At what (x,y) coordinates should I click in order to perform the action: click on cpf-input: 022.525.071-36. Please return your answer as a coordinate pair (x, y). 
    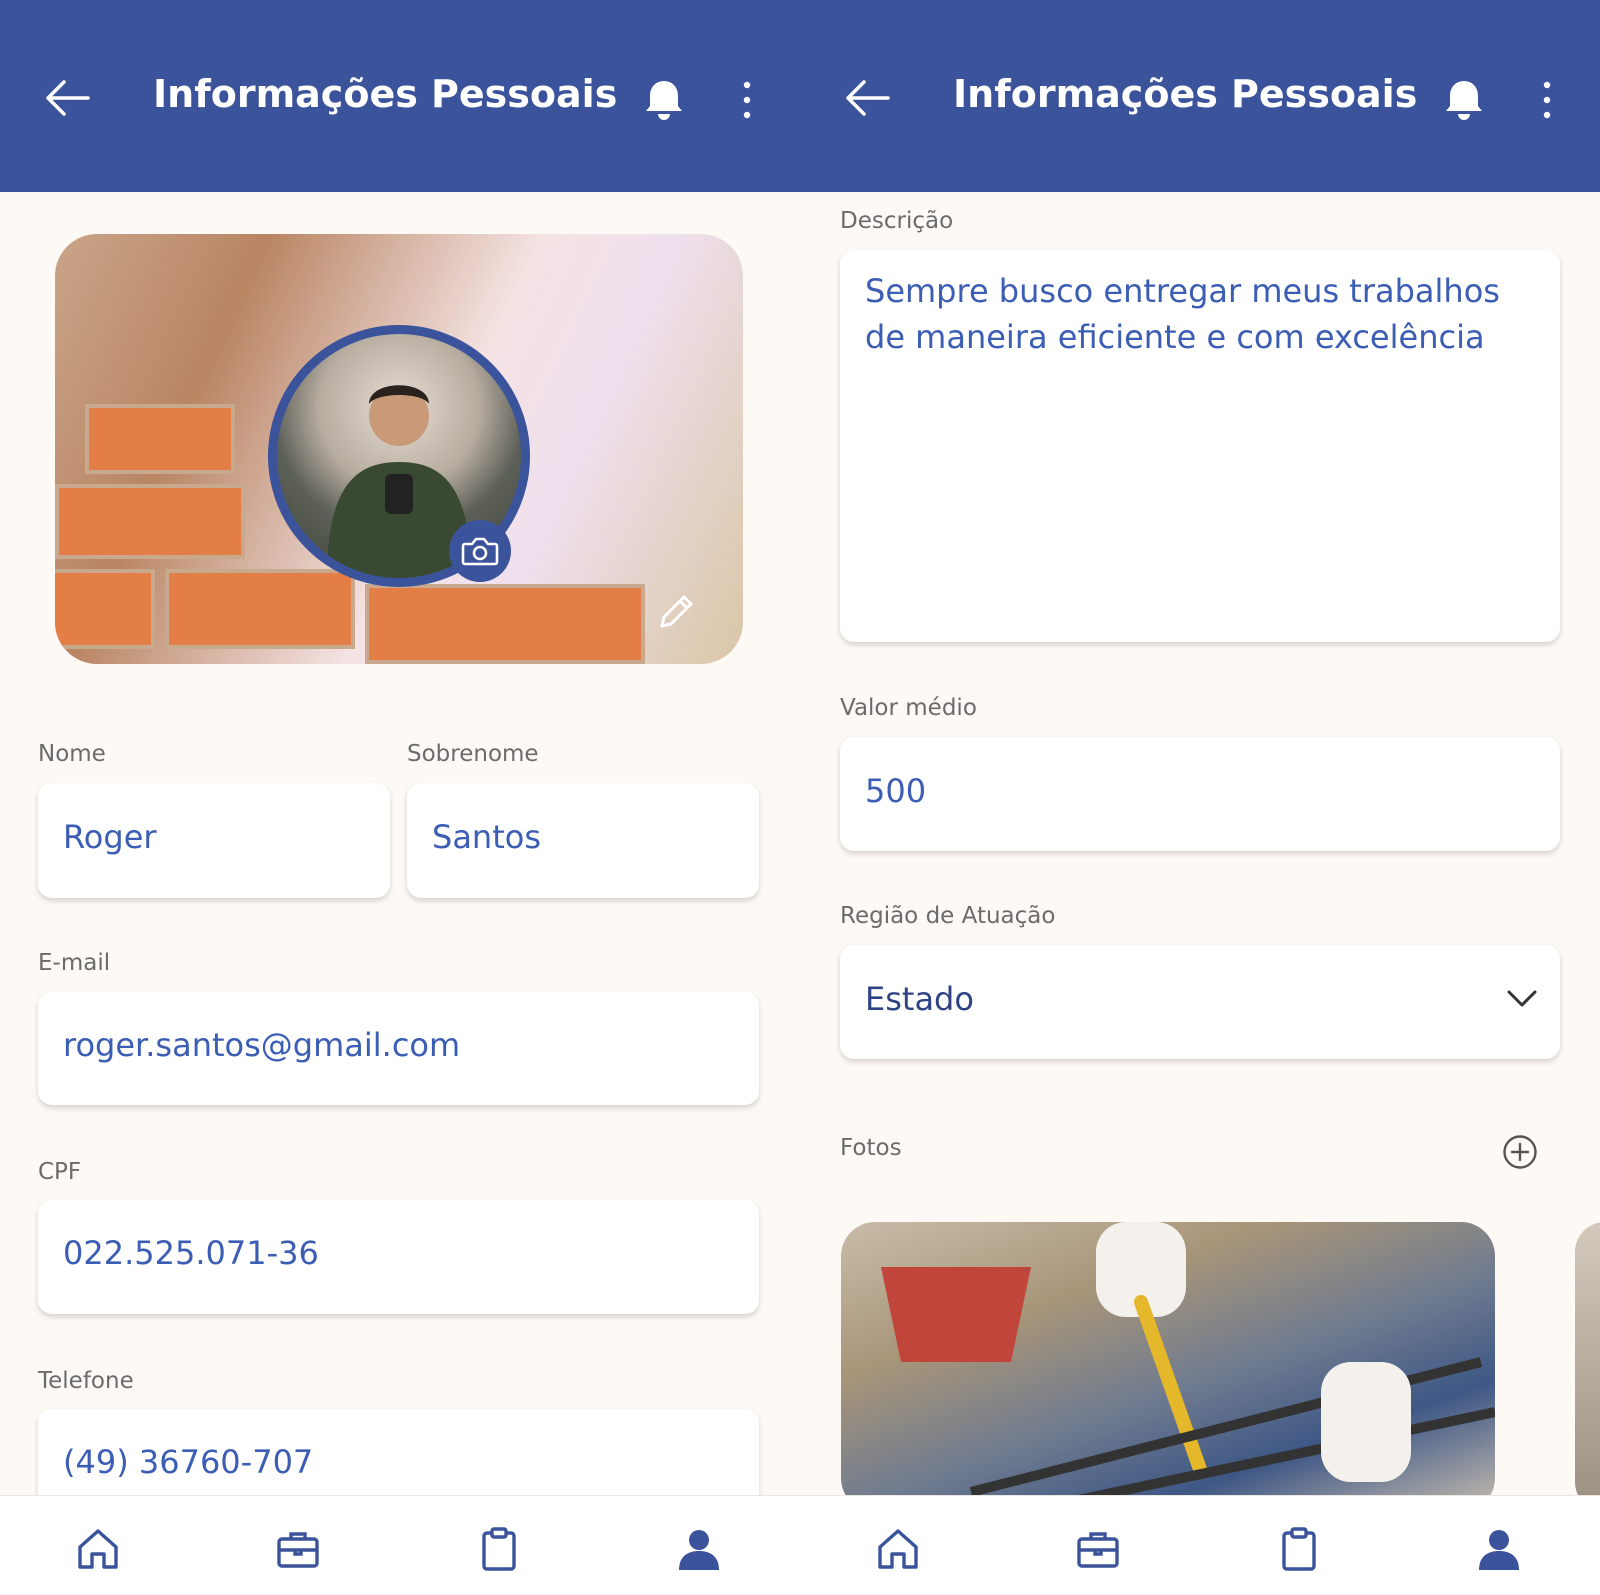
    Looking at the image, I should click on (398, 1257).